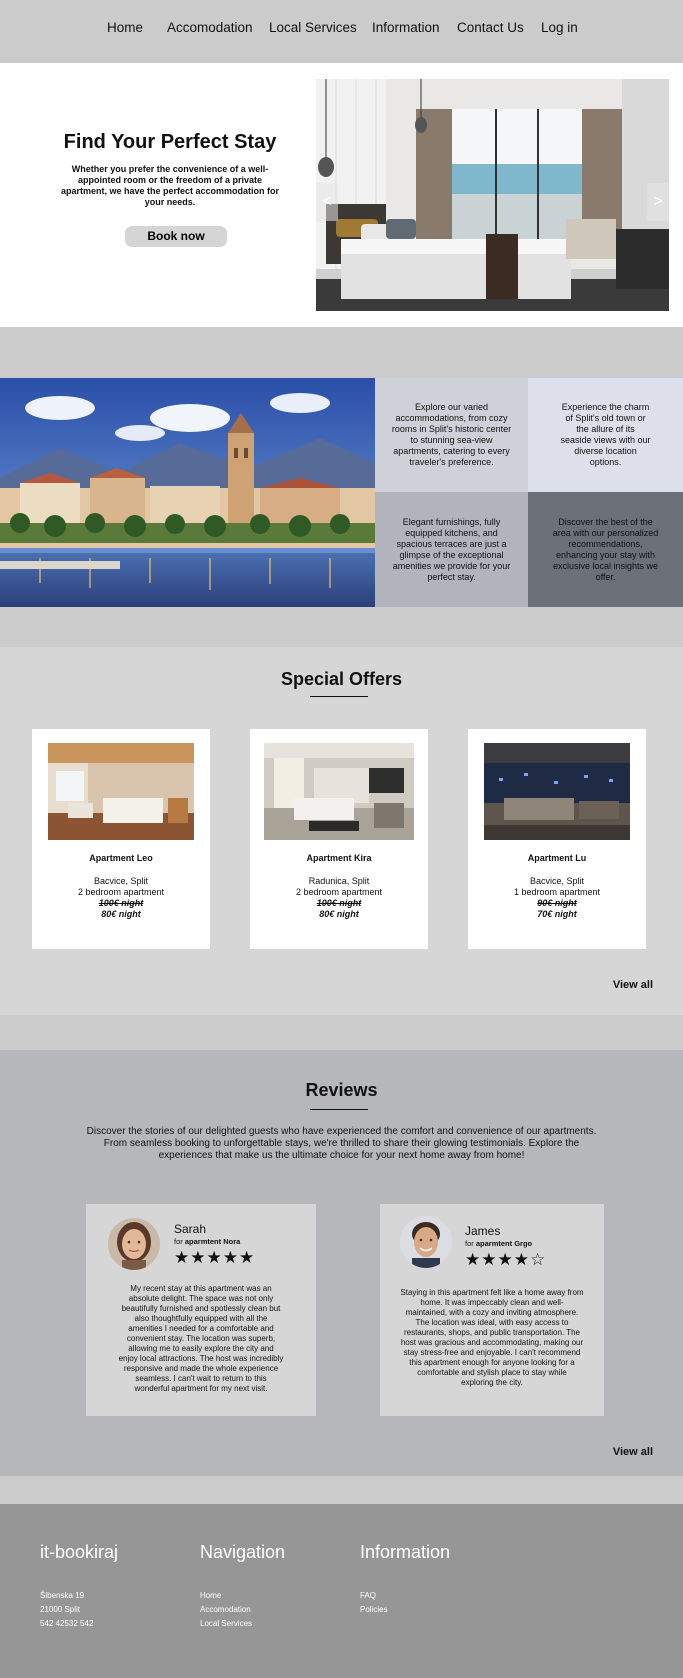 The width and height of the screenshot is (683, 1678). I want to click on nav-contact-us: Contact Us, so click(490, 27).